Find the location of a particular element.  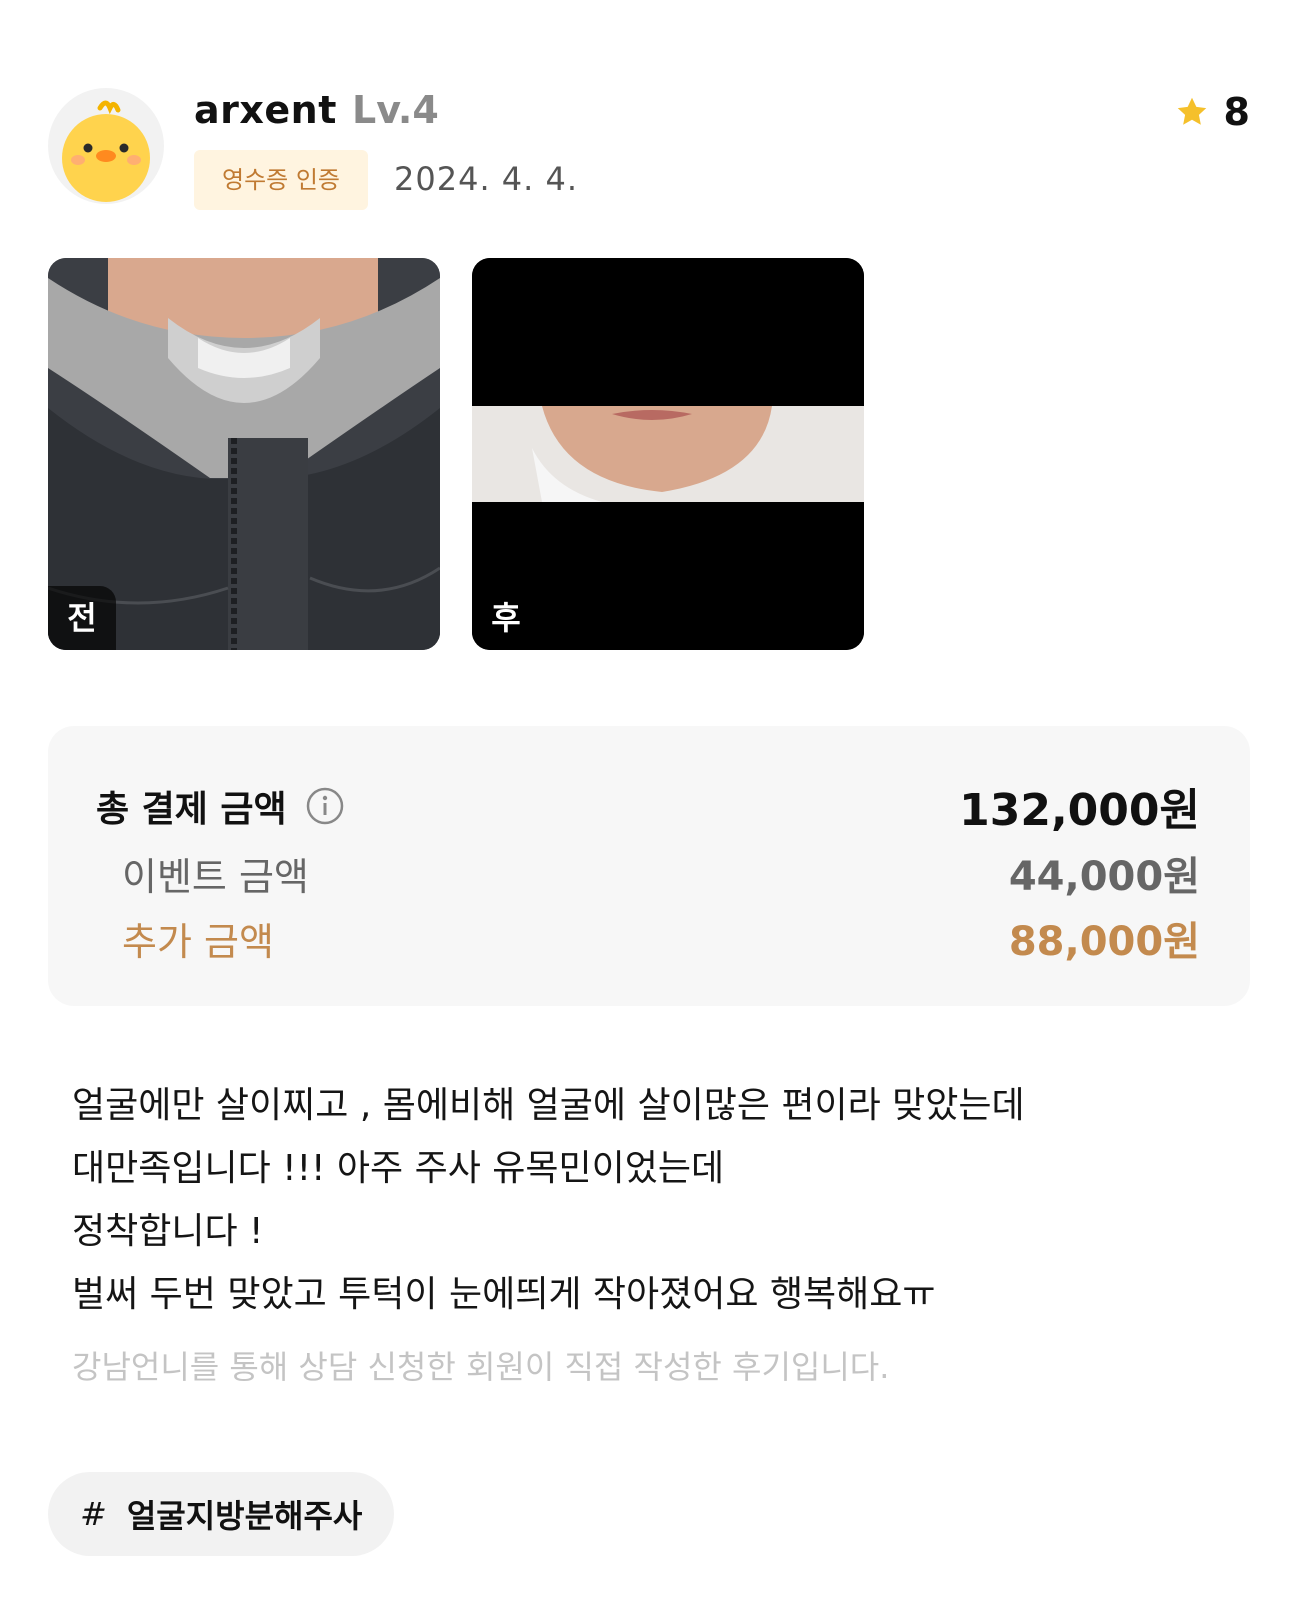

before-photo: 전 is located at coordinates (244, 454).